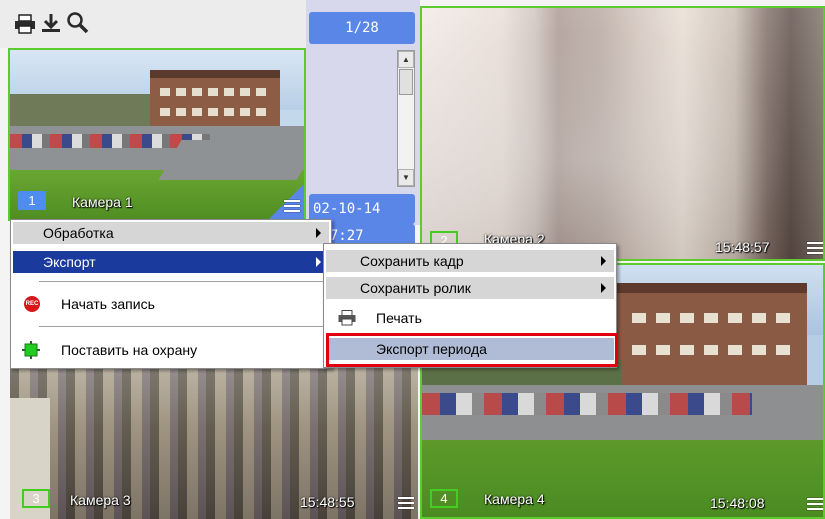  What do you see at coordinates (362, 28) in the screenshot?
I see `archive-counter: 1/28` at bounding box center [362, 28].